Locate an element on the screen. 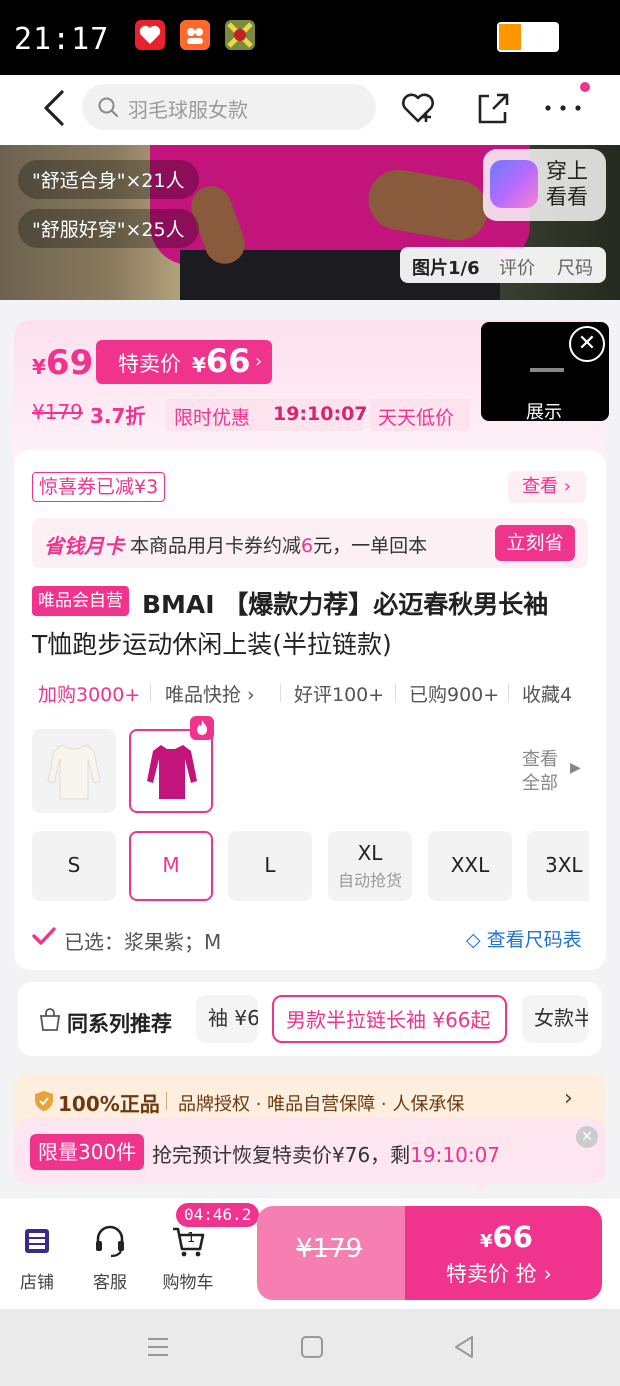  status-time: 21:17 is located at coordinates (62, 39).